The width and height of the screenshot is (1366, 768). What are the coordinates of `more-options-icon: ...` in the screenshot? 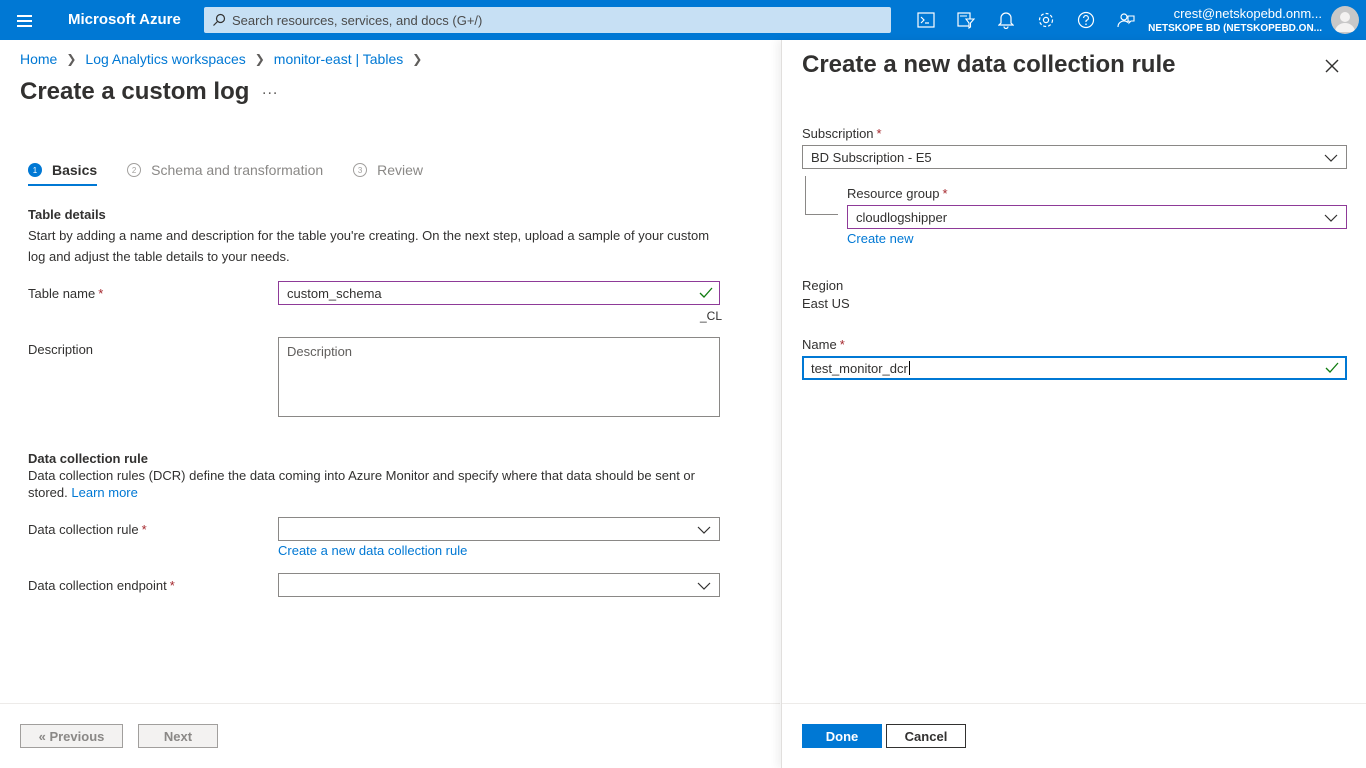 It's located at (270, 90).